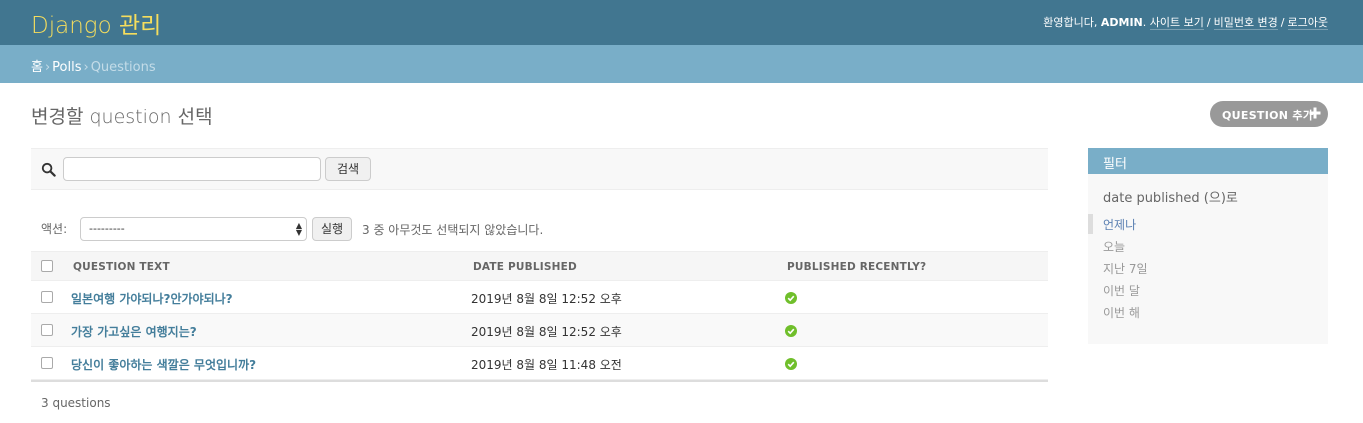 The width and height of the screenshot is (1363, 423). What do you see at coordinates (332, 229) in the screenshot?
I see `run-action-button: 실행` at bounding box center [332, 229].